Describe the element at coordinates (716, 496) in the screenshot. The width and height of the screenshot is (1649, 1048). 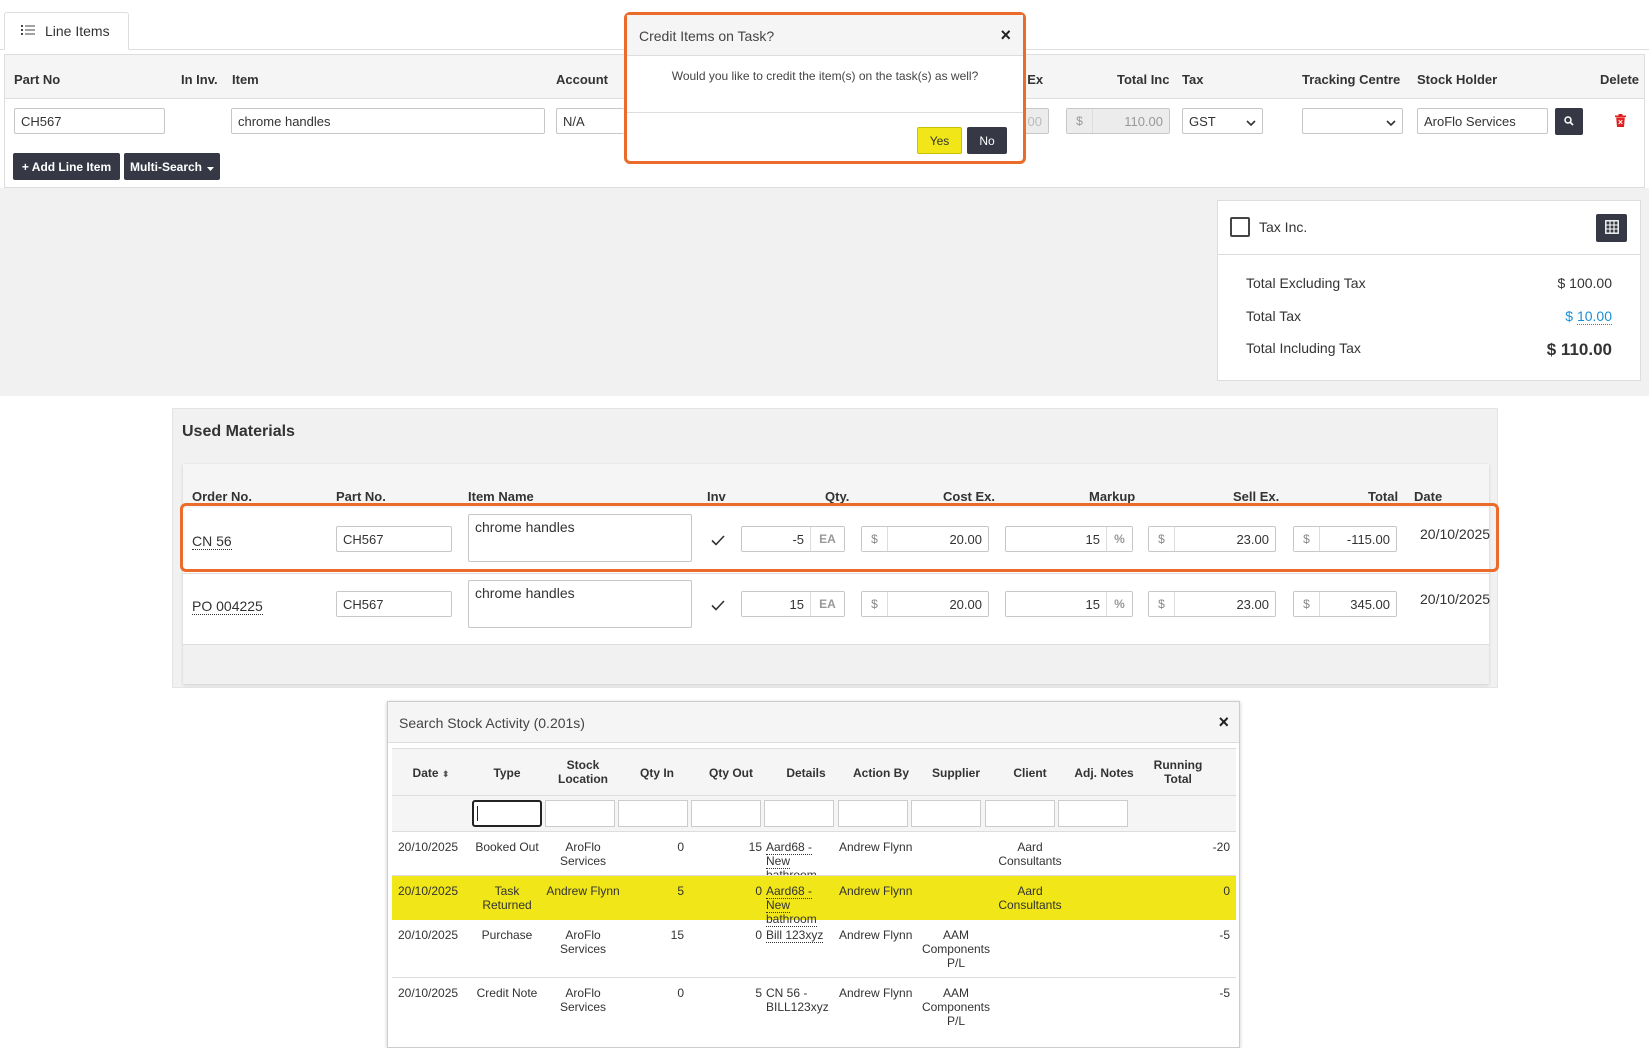
I see `header-inv: Inv` at that location.